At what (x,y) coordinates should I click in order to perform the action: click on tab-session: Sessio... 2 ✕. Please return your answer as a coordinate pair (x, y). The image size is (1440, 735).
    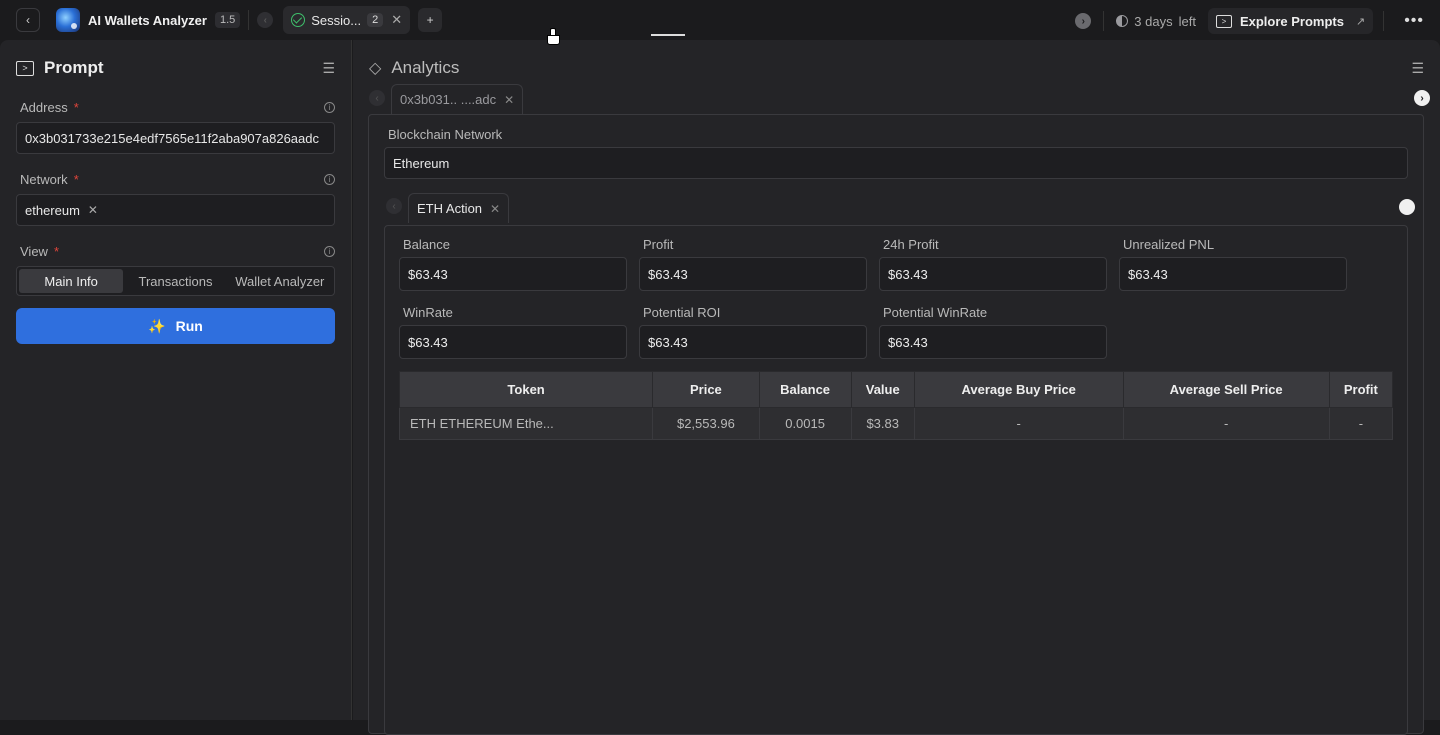
    Looking at the image, I should click on (347, 20).